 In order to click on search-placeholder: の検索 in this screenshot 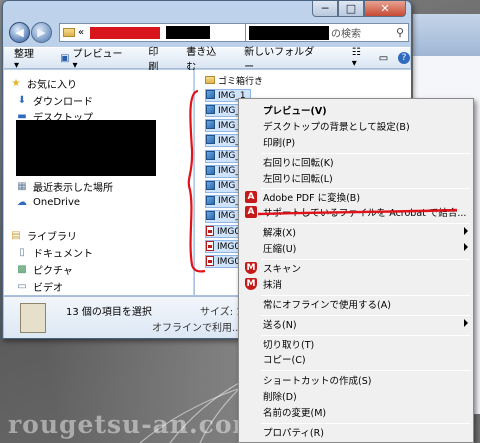, I will do `click(346, 34)`.